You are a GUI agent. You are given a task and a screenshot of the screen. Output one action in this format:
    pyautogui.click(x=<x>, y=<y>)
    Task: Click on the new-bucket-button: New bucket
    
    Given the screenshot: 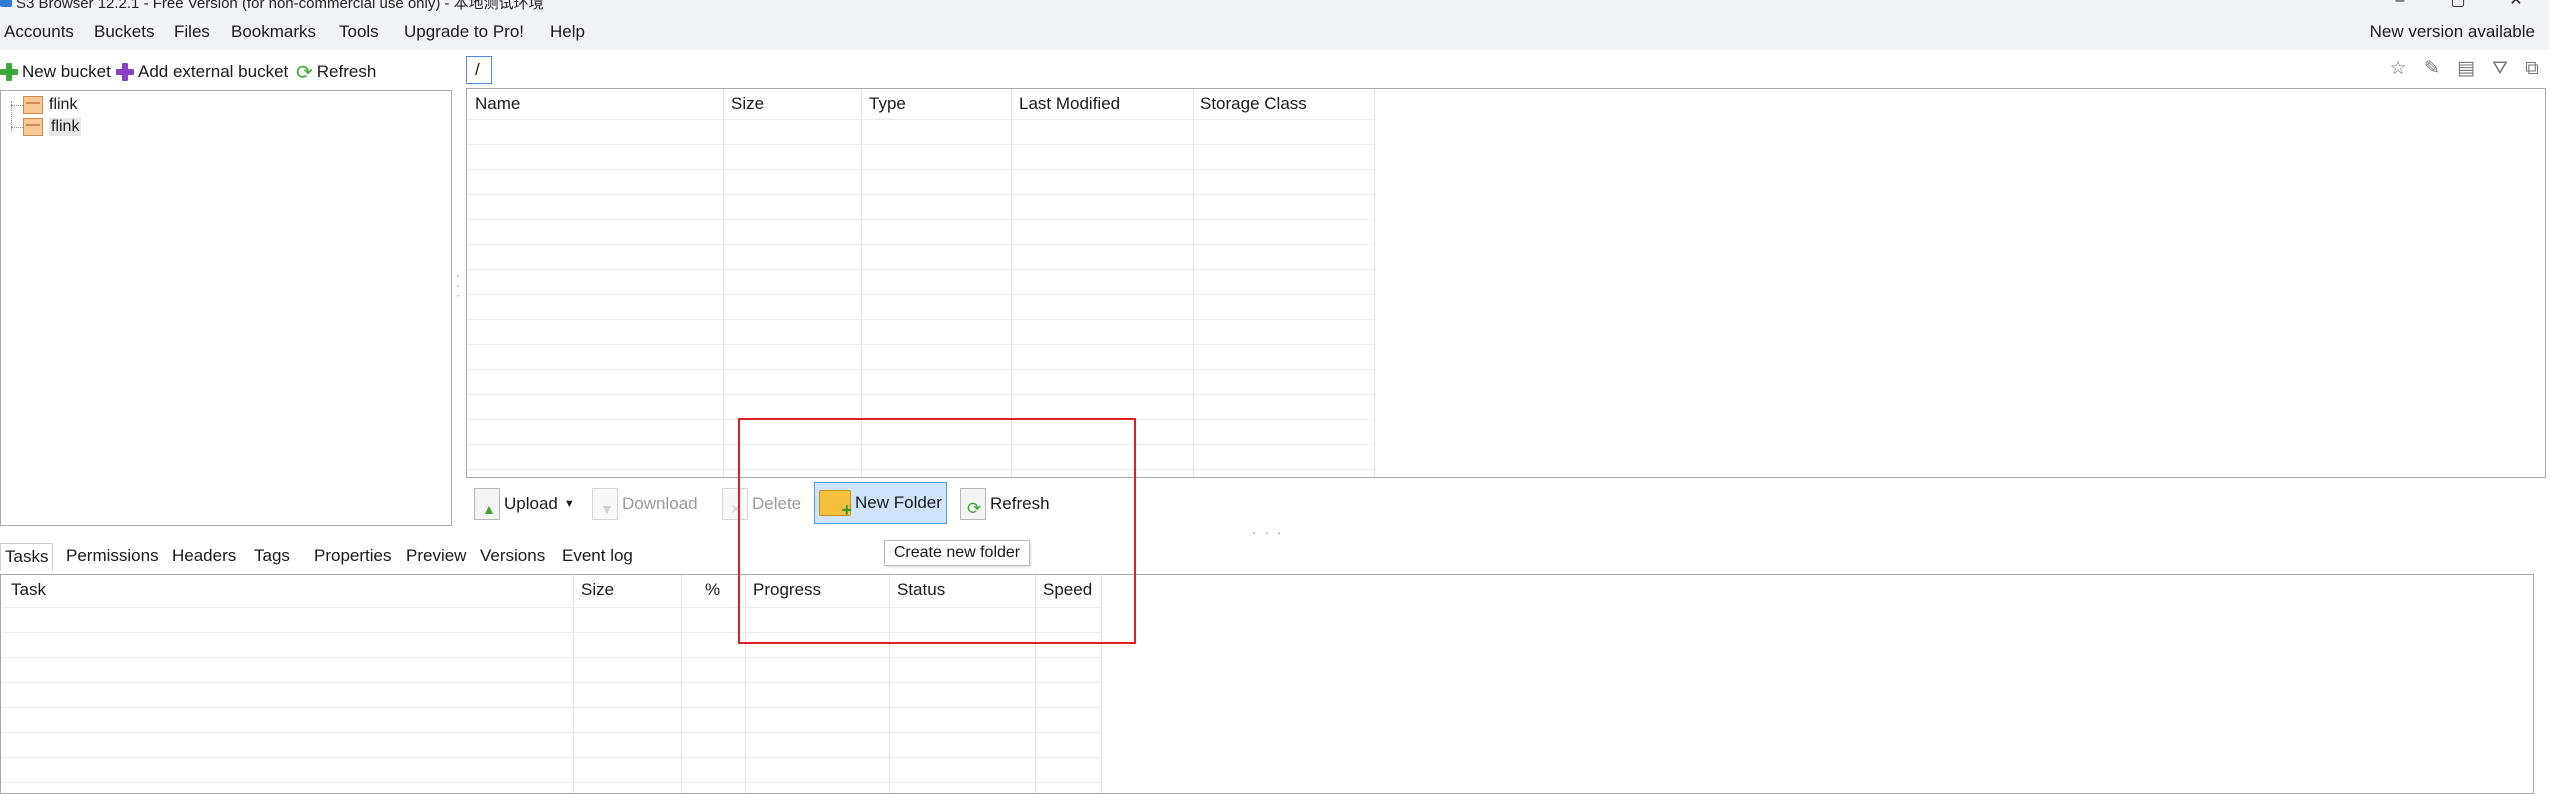 What is the action you would take?
    pyautogui.click(x=55, y=72)
    